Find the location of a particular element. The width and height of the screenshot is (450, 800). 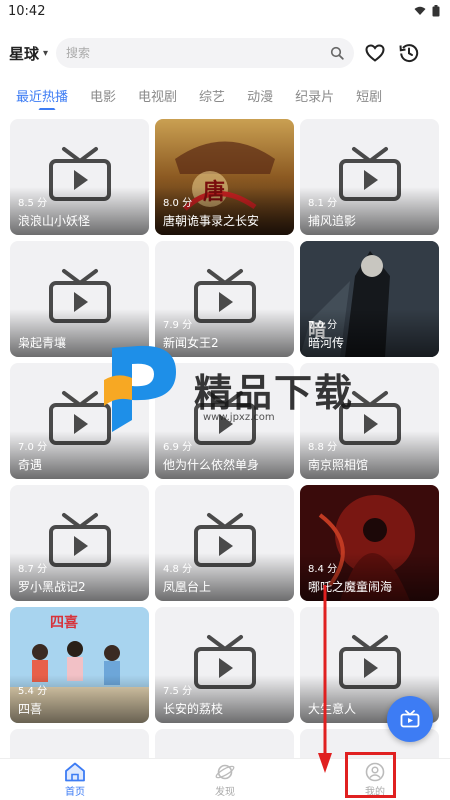

planet-icon is located at coordinates (225, 771).